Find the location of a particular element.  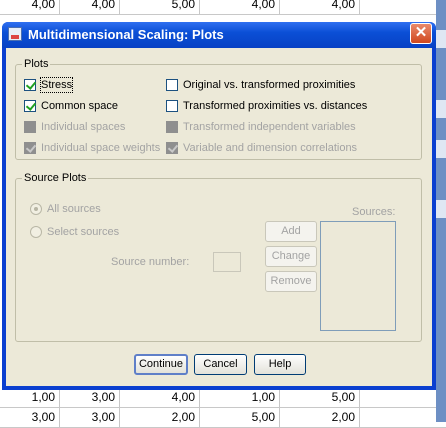

remove-button: Remove is located at coordinates (291, 281).